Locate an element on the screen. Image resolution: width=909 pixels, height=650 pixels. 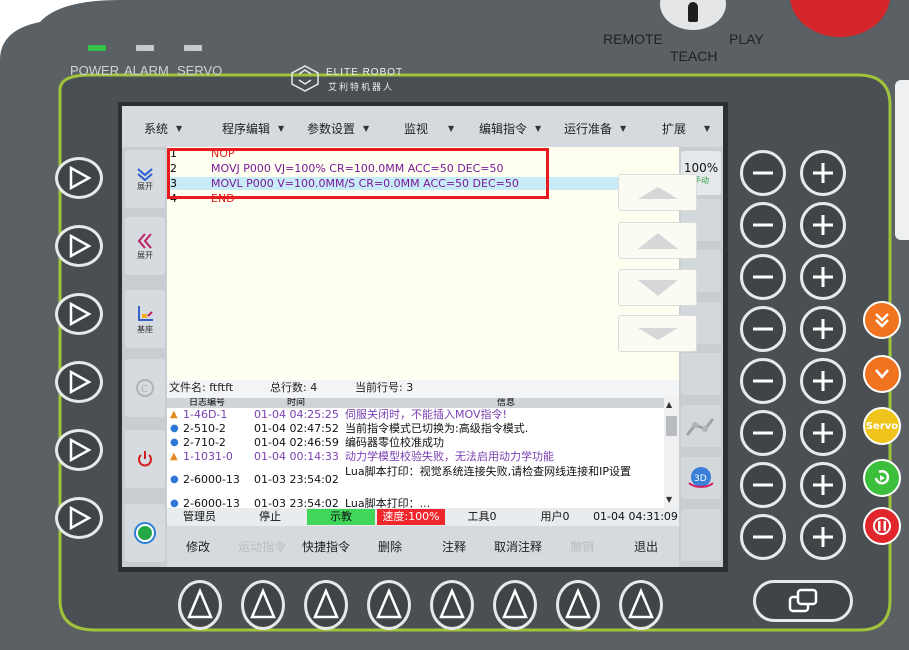
log-msg: 动力学模型校验失败，无法启用动力学功能 is located at coordinates (449, 456).